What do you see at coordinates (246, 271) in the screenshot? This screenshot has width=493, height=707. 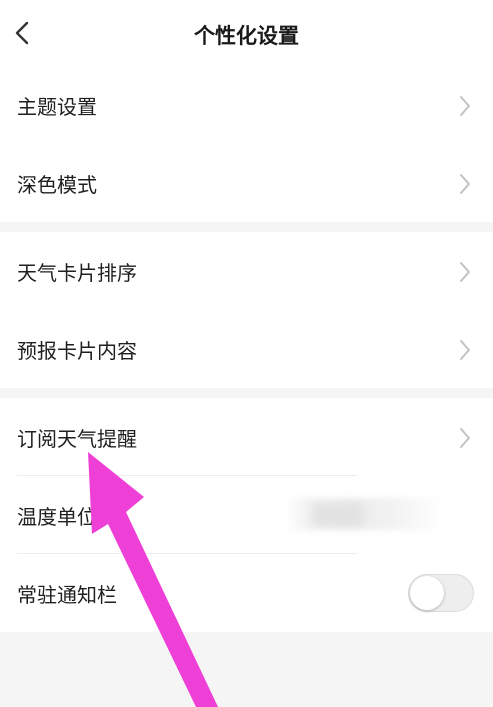 I see `row-weather-card-order: 天气卡片排序` at bounding box center [246, 271].